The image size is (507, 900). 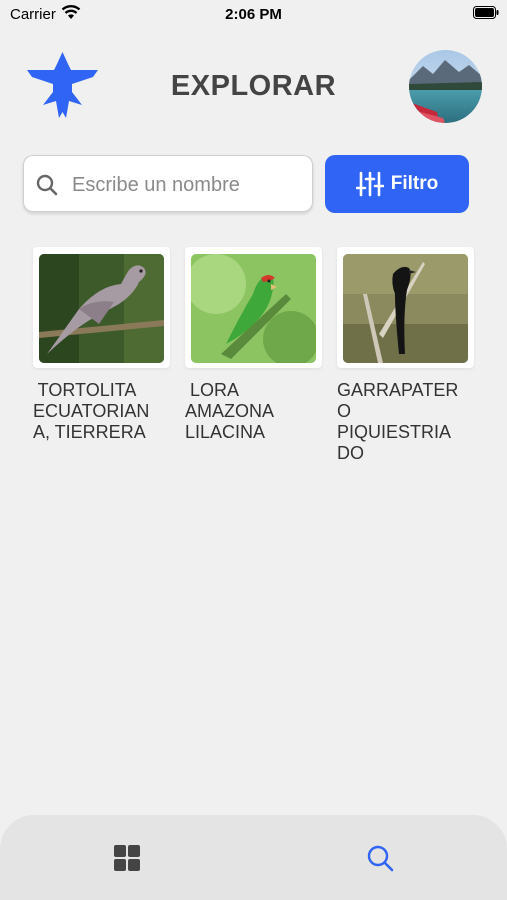 I want to click on battery-icon, so click(x=486, y=12).